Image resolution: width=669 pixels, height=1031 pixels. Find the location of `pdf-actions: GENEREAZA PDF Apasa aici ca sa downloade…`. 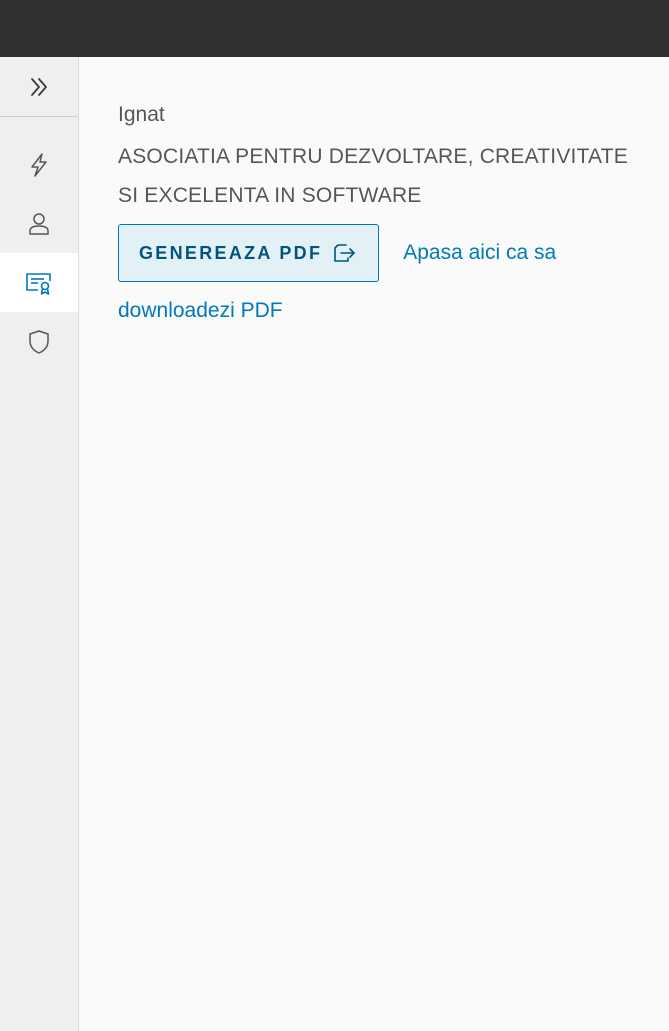

pdf-actions: GENEREAZA PDF Apasa aici ca sa downloade… is located at coordinates (378, 282).